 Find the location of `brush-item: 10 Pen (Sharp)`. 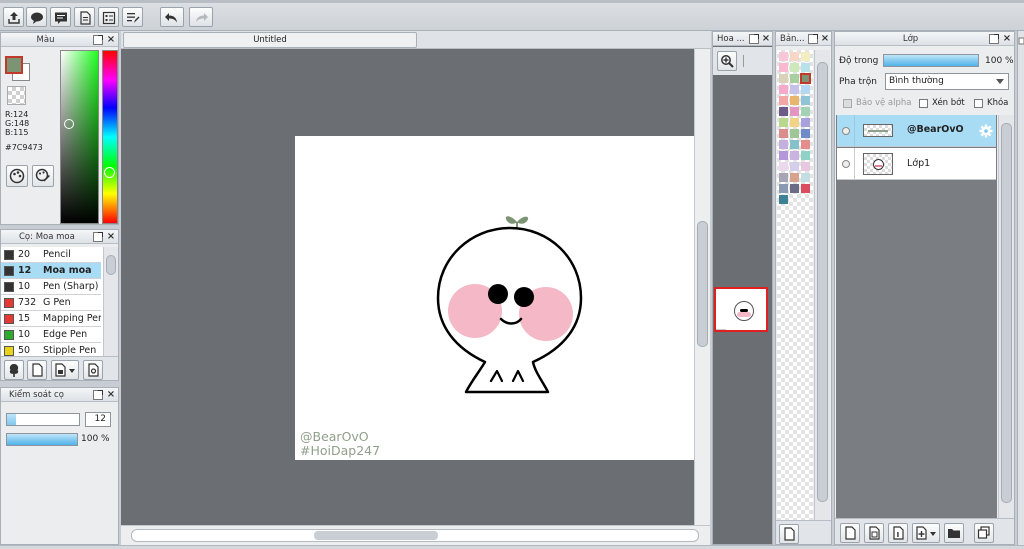

brush-item: 10 Pen (Sharp) is located at coordinates (51, 287).